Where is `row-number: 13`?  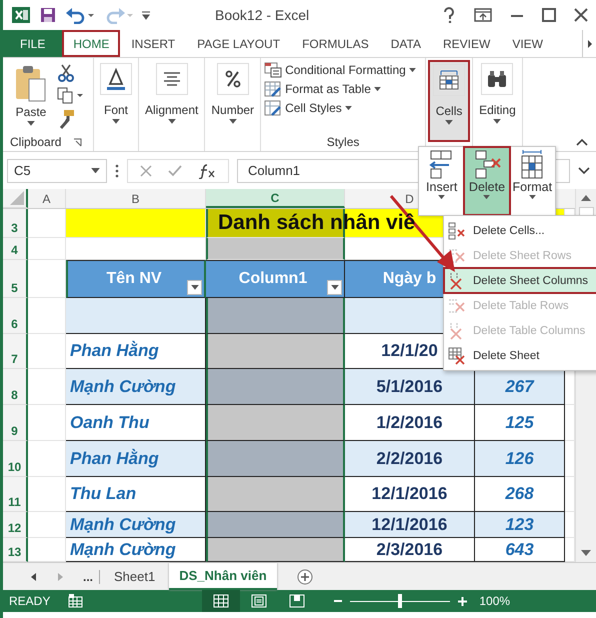 row-number: 13 is located at coordinates (15, 550).